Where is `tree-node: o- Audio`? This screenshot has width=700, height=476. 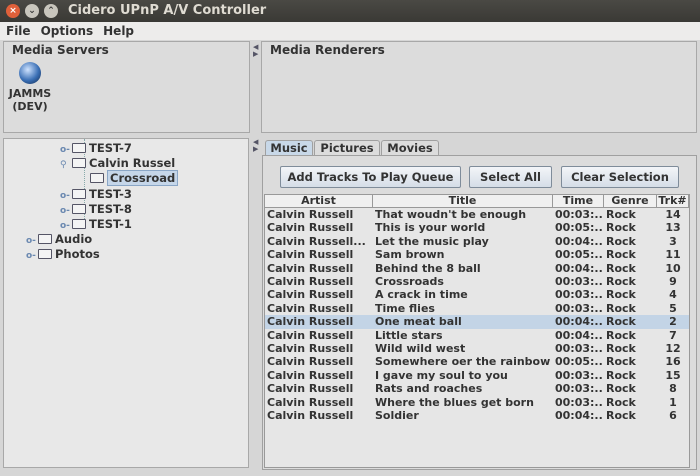
tree-node: o- Audio is located at coordinates (59, 239).